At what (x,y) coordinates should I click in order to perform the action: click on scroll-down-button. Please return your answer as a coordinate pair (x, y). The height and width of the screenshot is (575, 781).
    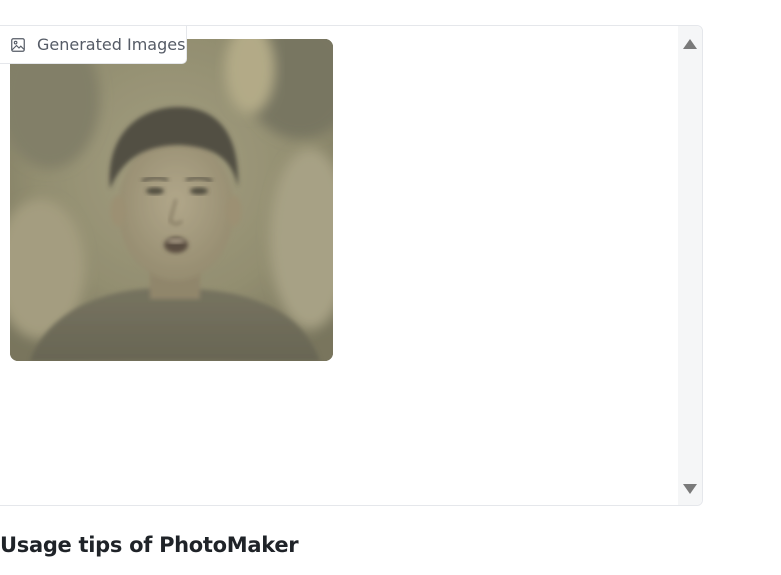
    Looking at the image, I should click on (690, 489).